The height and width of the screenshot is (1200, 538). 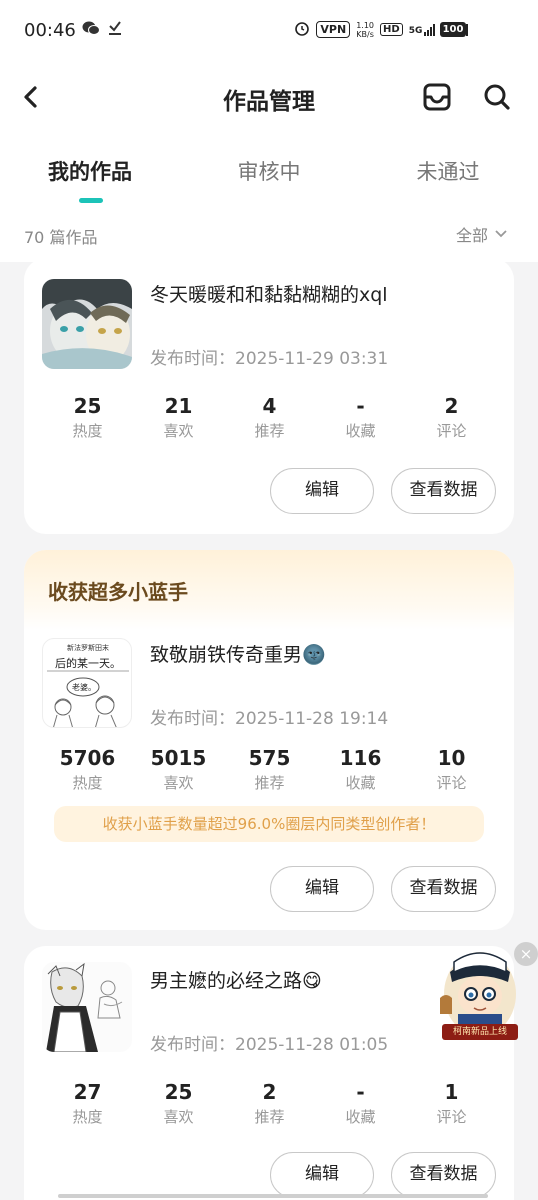 What do you see at coordinates (269, 417) in the screenshot?
I see `stat-recommend: 4 推荐` at bounding box center [269, 417].